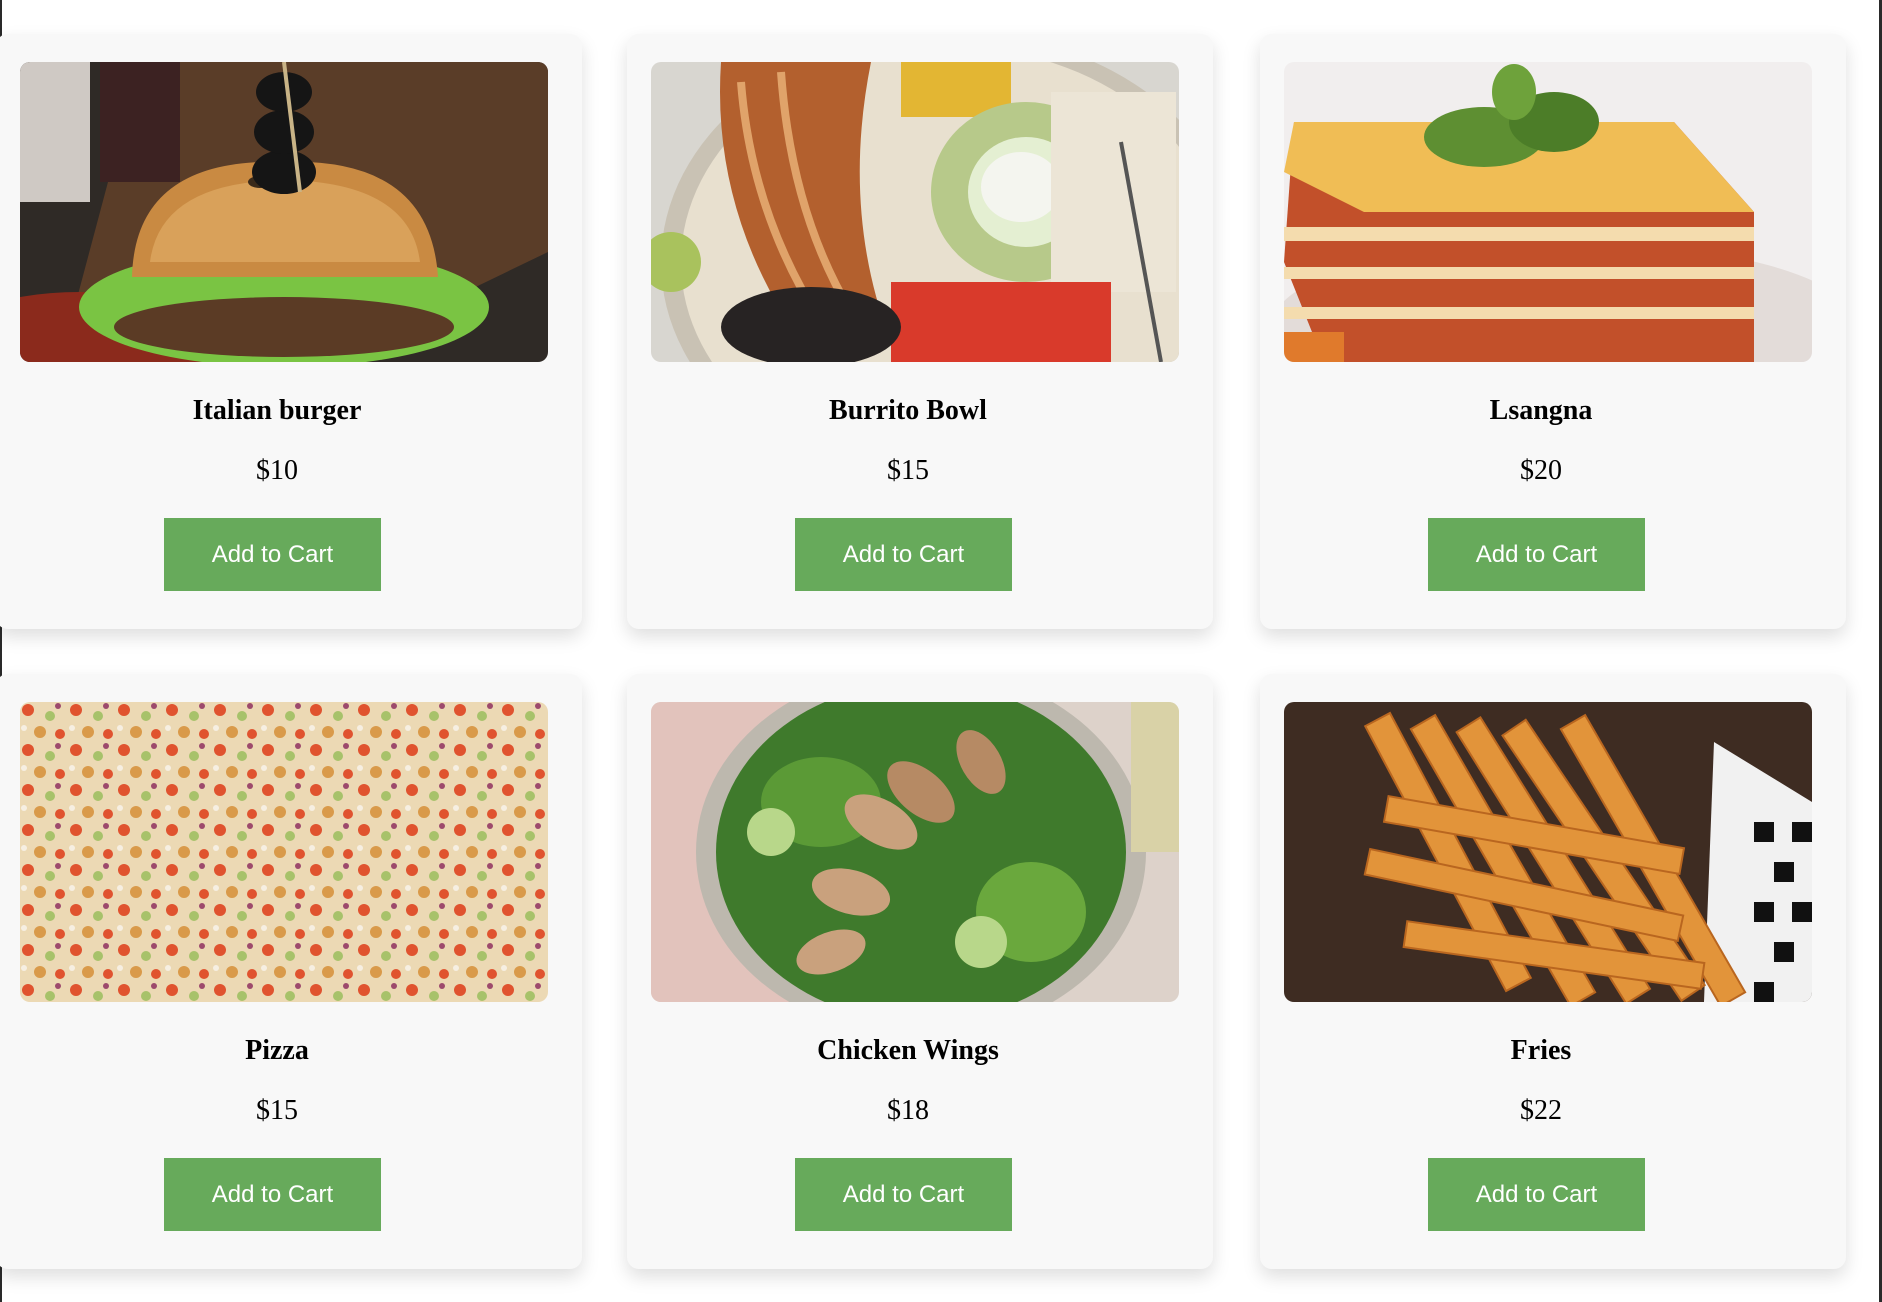 The width and height of the screenshot is (1882, 1302). Describe the element at coordinates (1548, 852) in the screenshot. I see `fries-photo` at that location.